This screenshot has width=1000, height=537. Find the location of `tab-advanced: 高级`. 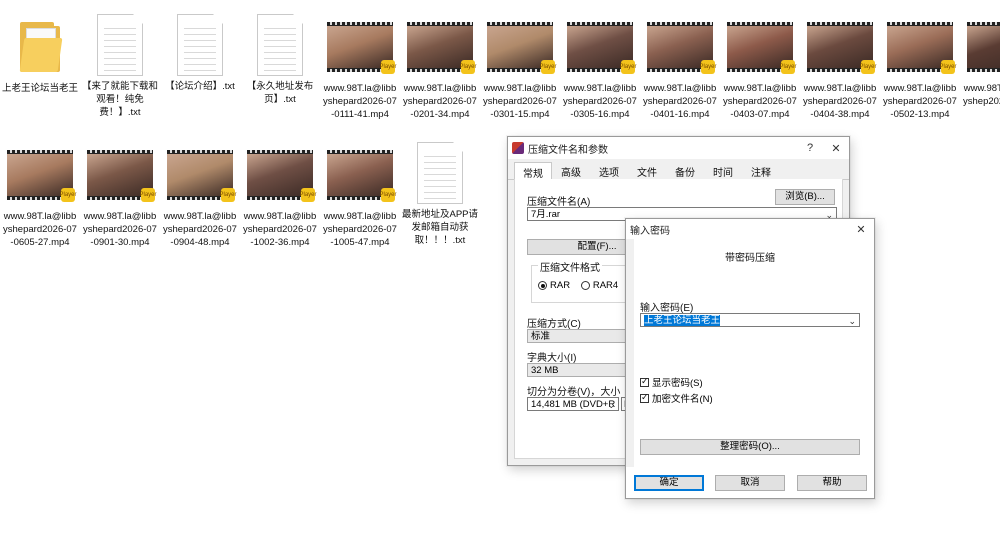

tab-advanced: 高级 is located at coordinates (571, 170).